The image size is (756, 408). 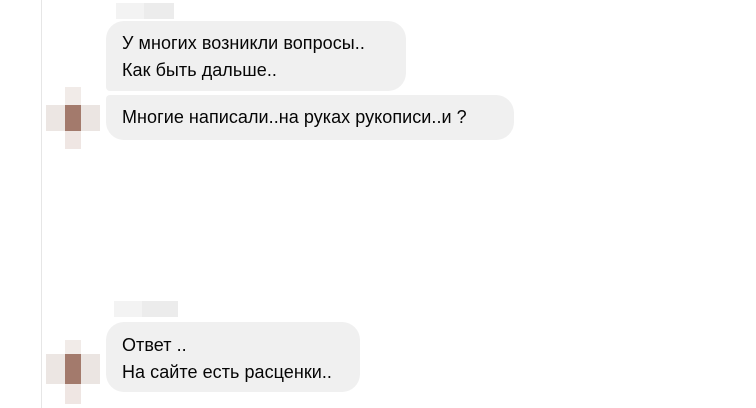 I want to click on message-text-line: Многие написали..на руках рукописи..и ?, so click(x=294, y=117).